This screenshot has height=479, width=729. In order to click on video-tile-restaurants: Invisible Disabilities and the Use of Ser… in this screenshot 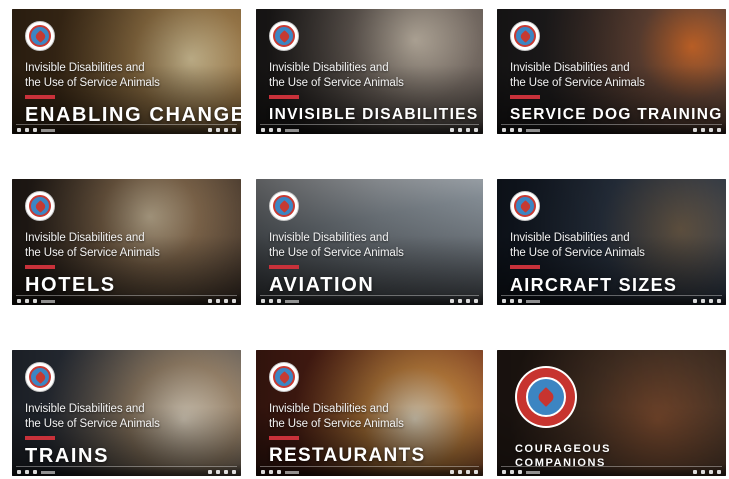, I will do `click(369, 413)`.